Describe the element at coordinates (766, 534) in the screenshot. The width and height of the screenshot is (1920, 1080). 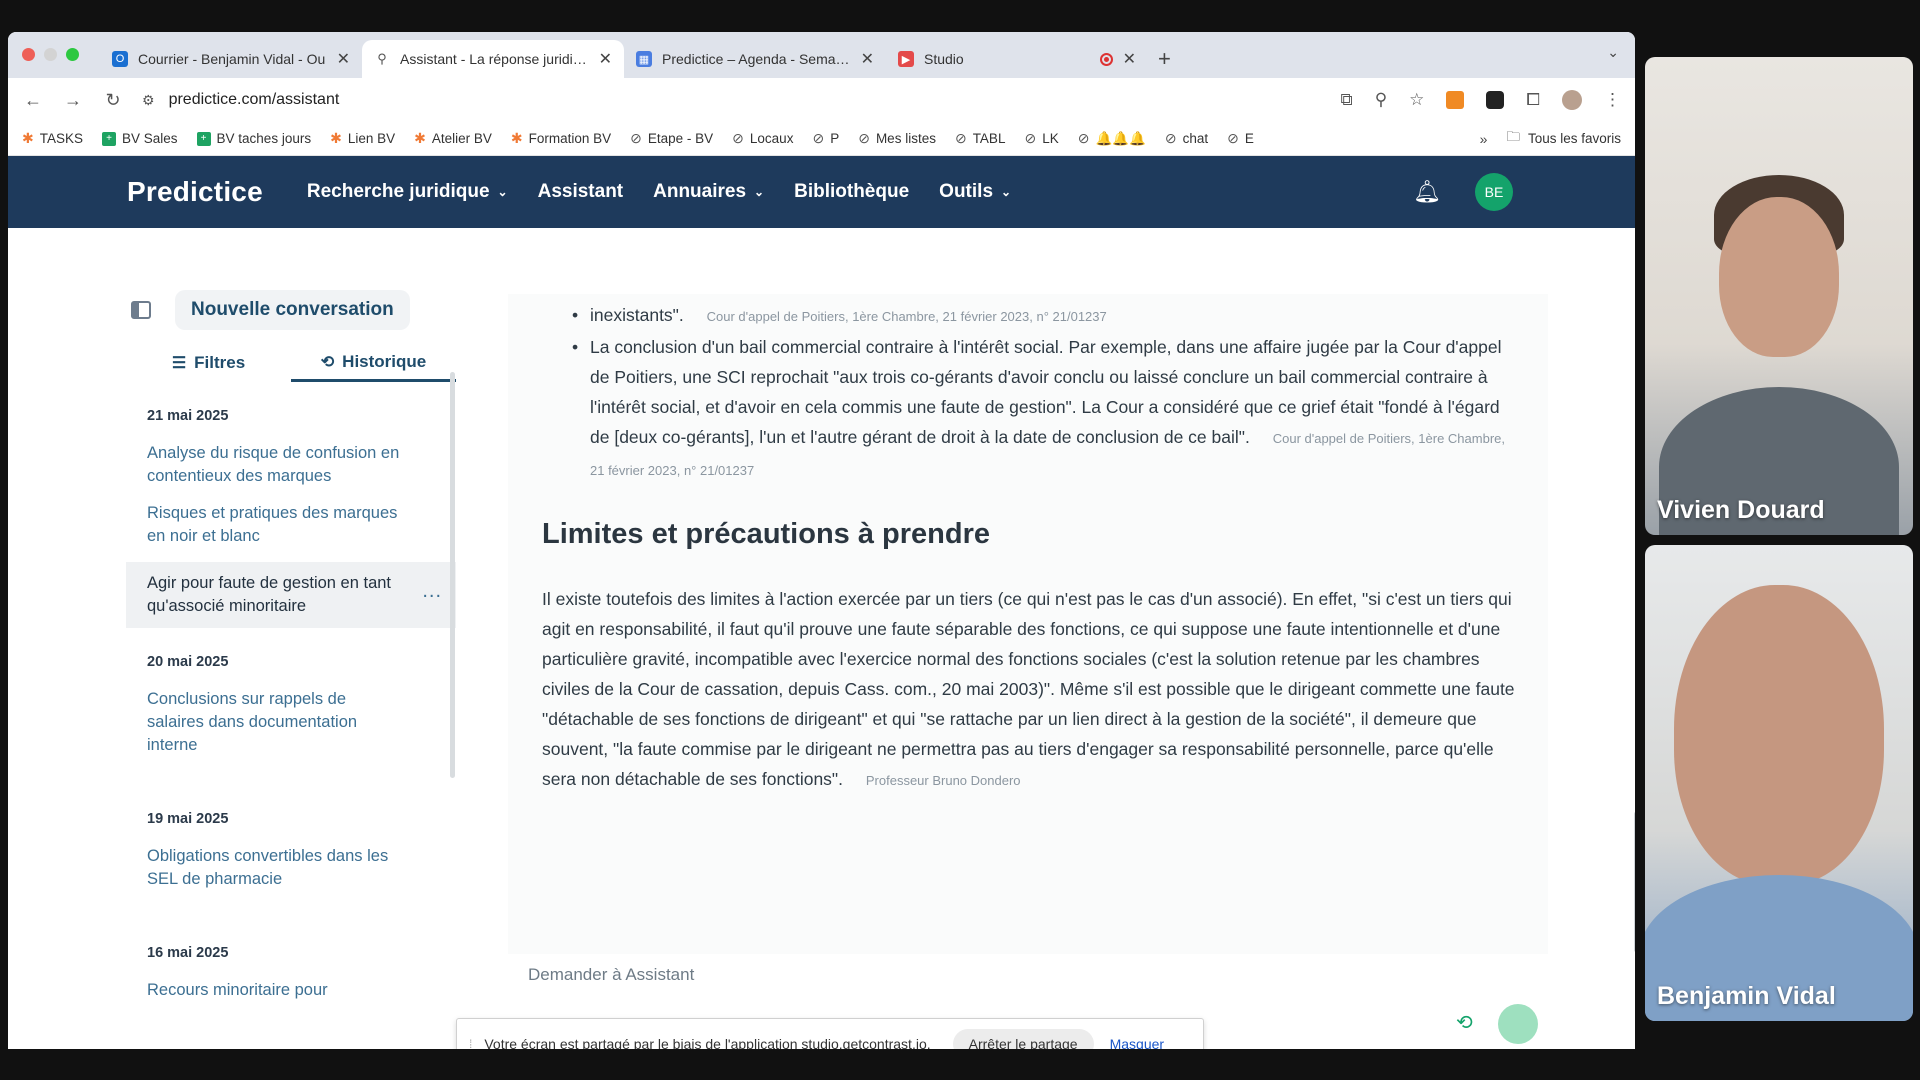
I see `section-heading: Limites et précautions à prendre` at that location.